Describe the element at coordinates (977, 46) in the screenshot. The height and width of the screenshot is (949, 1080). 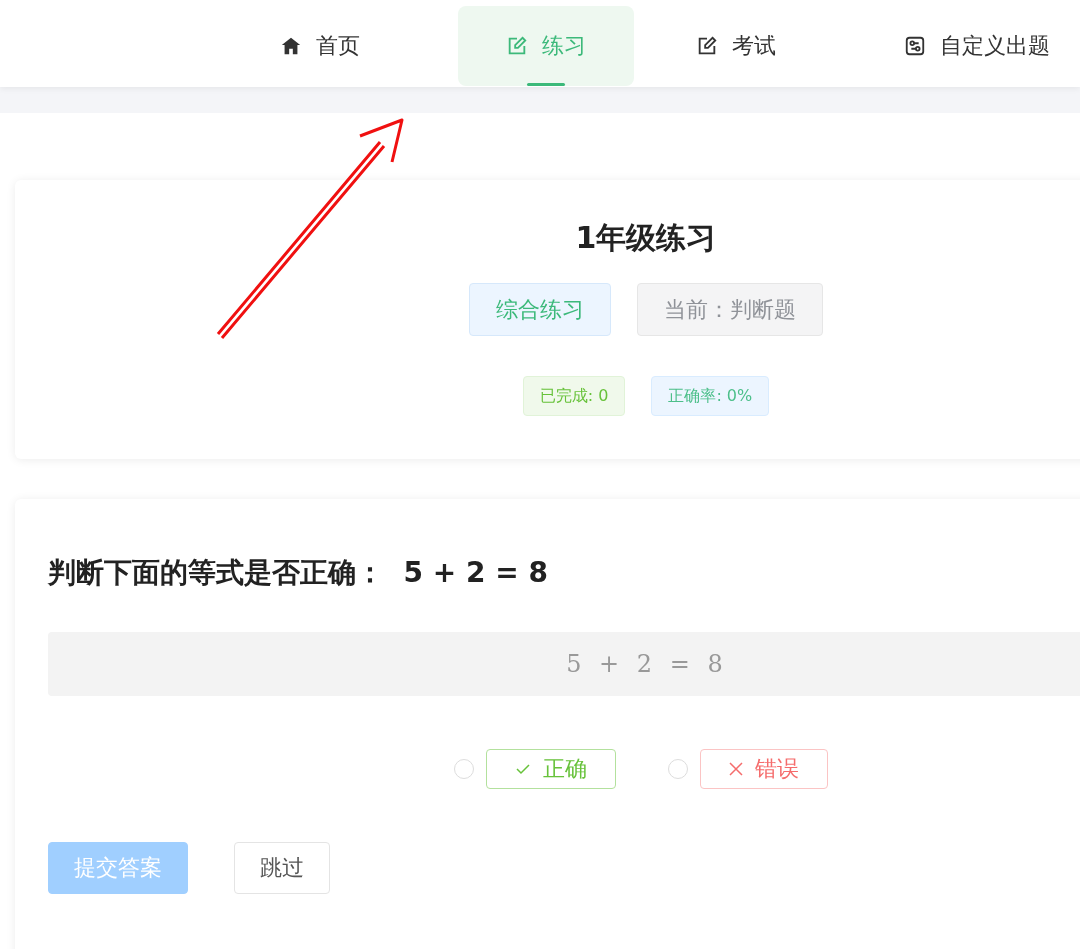
I see `nav-tab: 自定义出题` at that location.